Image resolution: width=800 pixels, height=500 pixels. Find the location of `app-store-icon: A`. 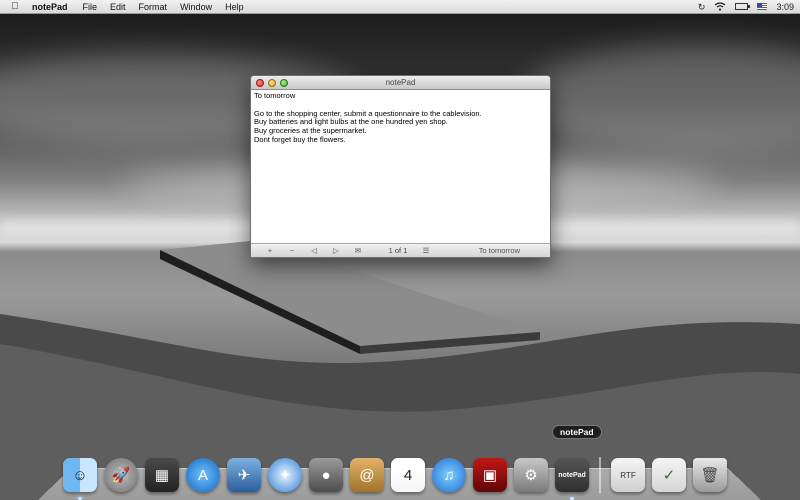

app-store-icon: A is located at coordinates (203, 475).